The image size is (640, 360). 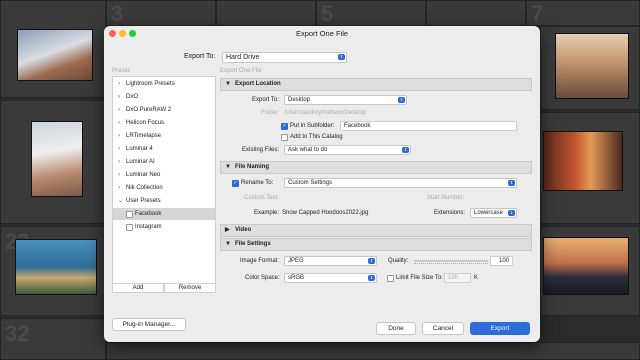 I want to click on existing-files-select: Ask what to do ⇕, so click(x=347, y=150).